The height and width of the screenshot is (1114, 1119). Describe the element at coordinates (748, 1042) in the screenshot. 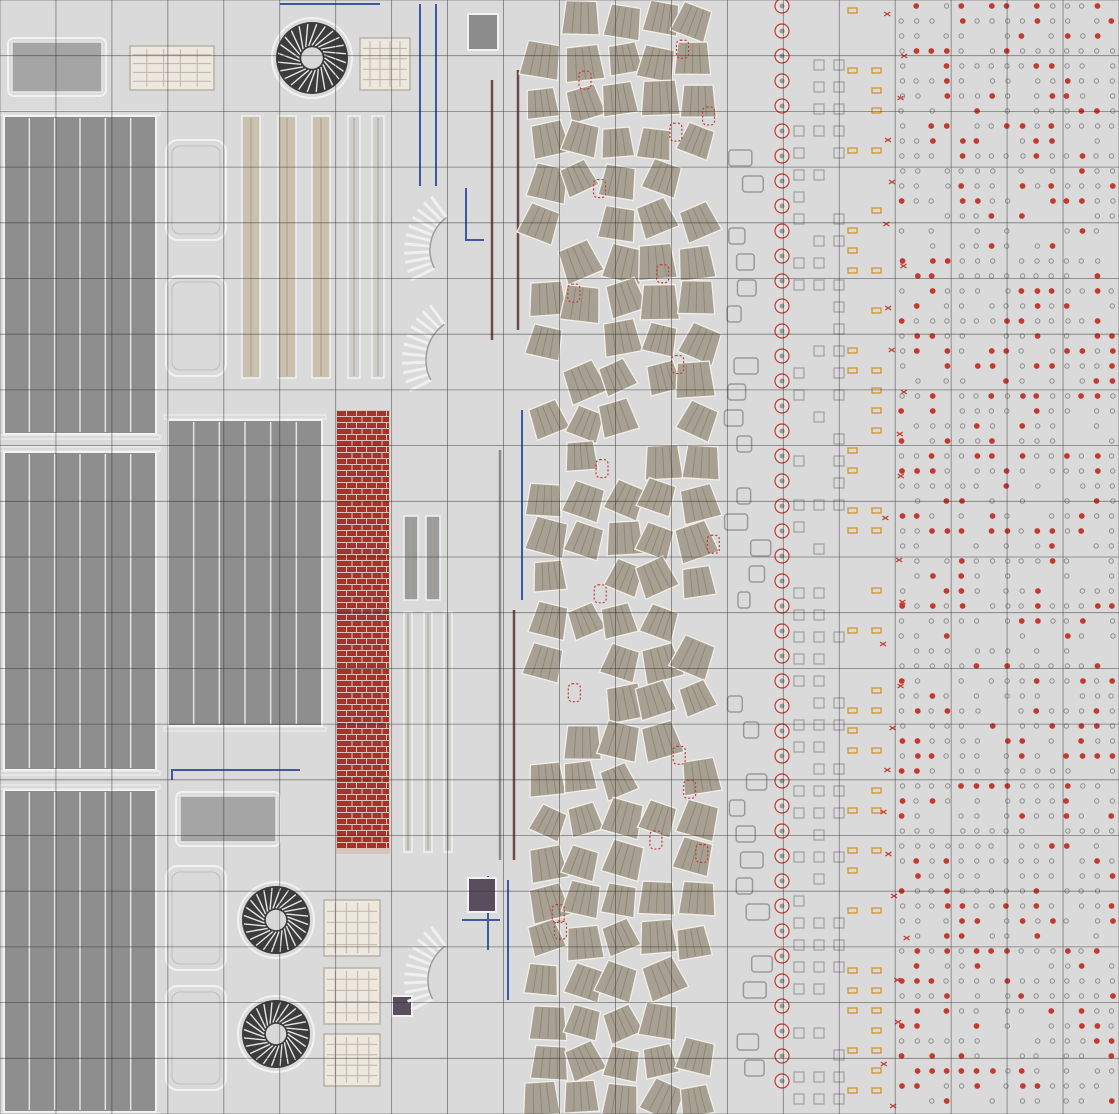

I see `small-part` at that location.